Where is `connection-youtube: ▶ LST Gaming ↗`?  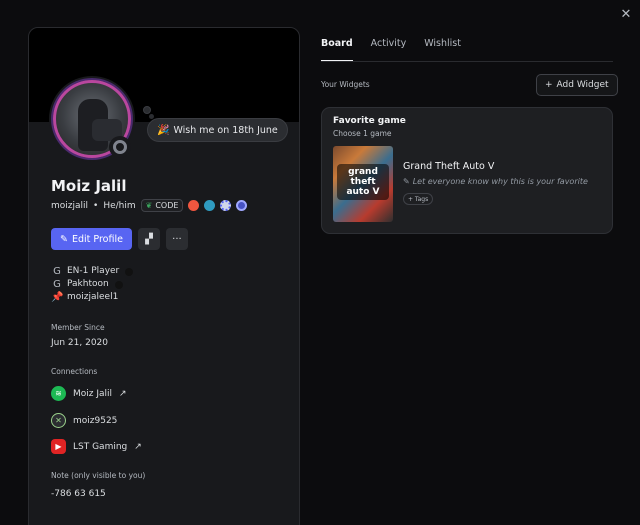
connection-youtube: ▶ LST Gaming ↗ is located at coordinates (96, 446).